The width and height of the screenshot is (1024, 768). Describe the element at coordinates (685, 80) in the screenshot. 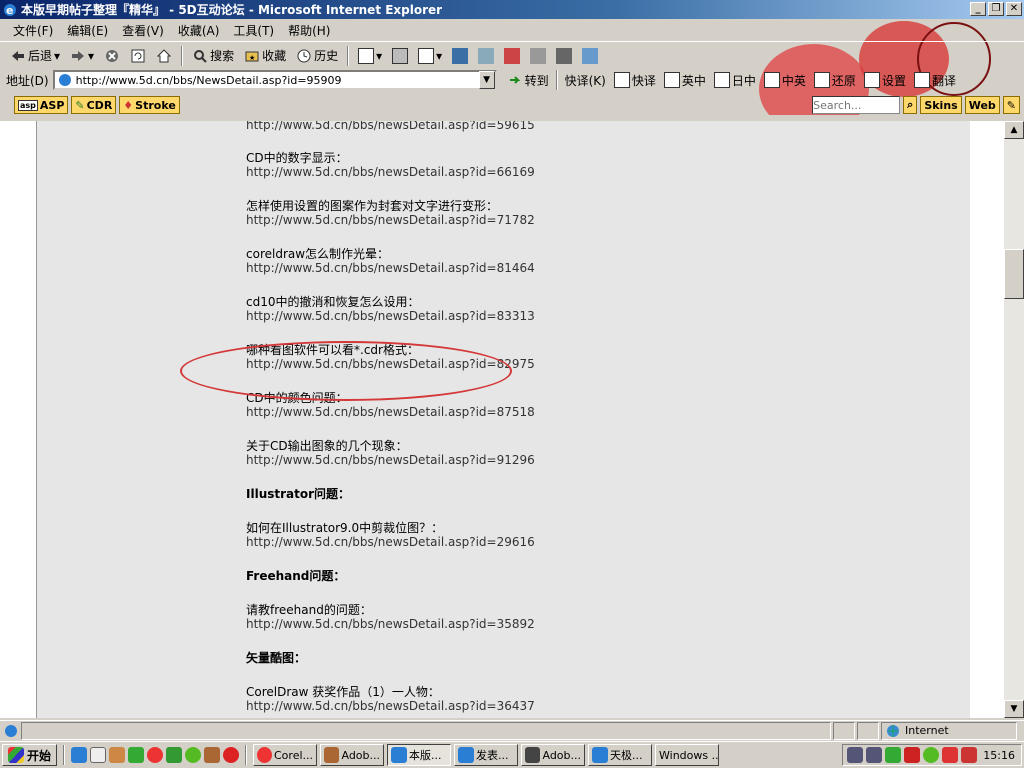

I see `en-cn-button: 英中` at that location.